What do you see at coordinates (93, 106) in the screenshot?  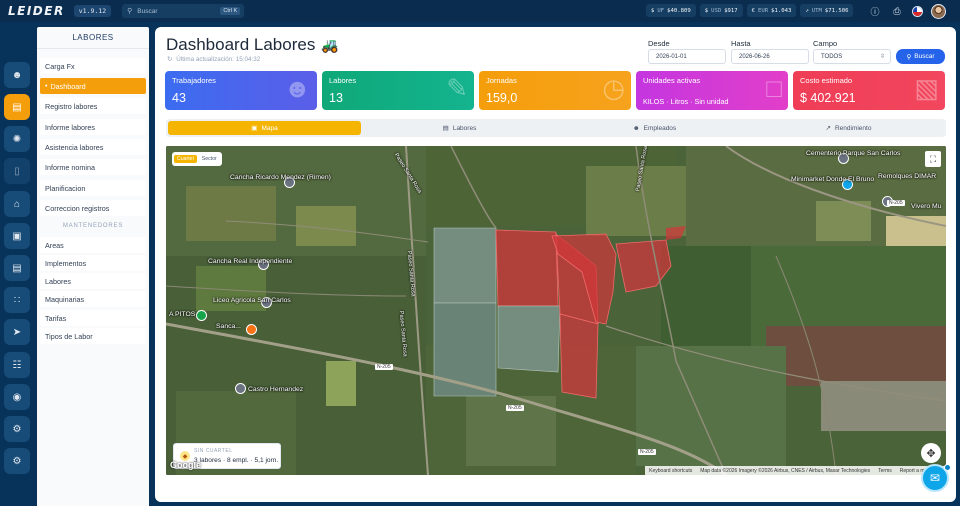 I see `sidebar-item-registro-labores: Registro labores` at bounding box center [93, 106].